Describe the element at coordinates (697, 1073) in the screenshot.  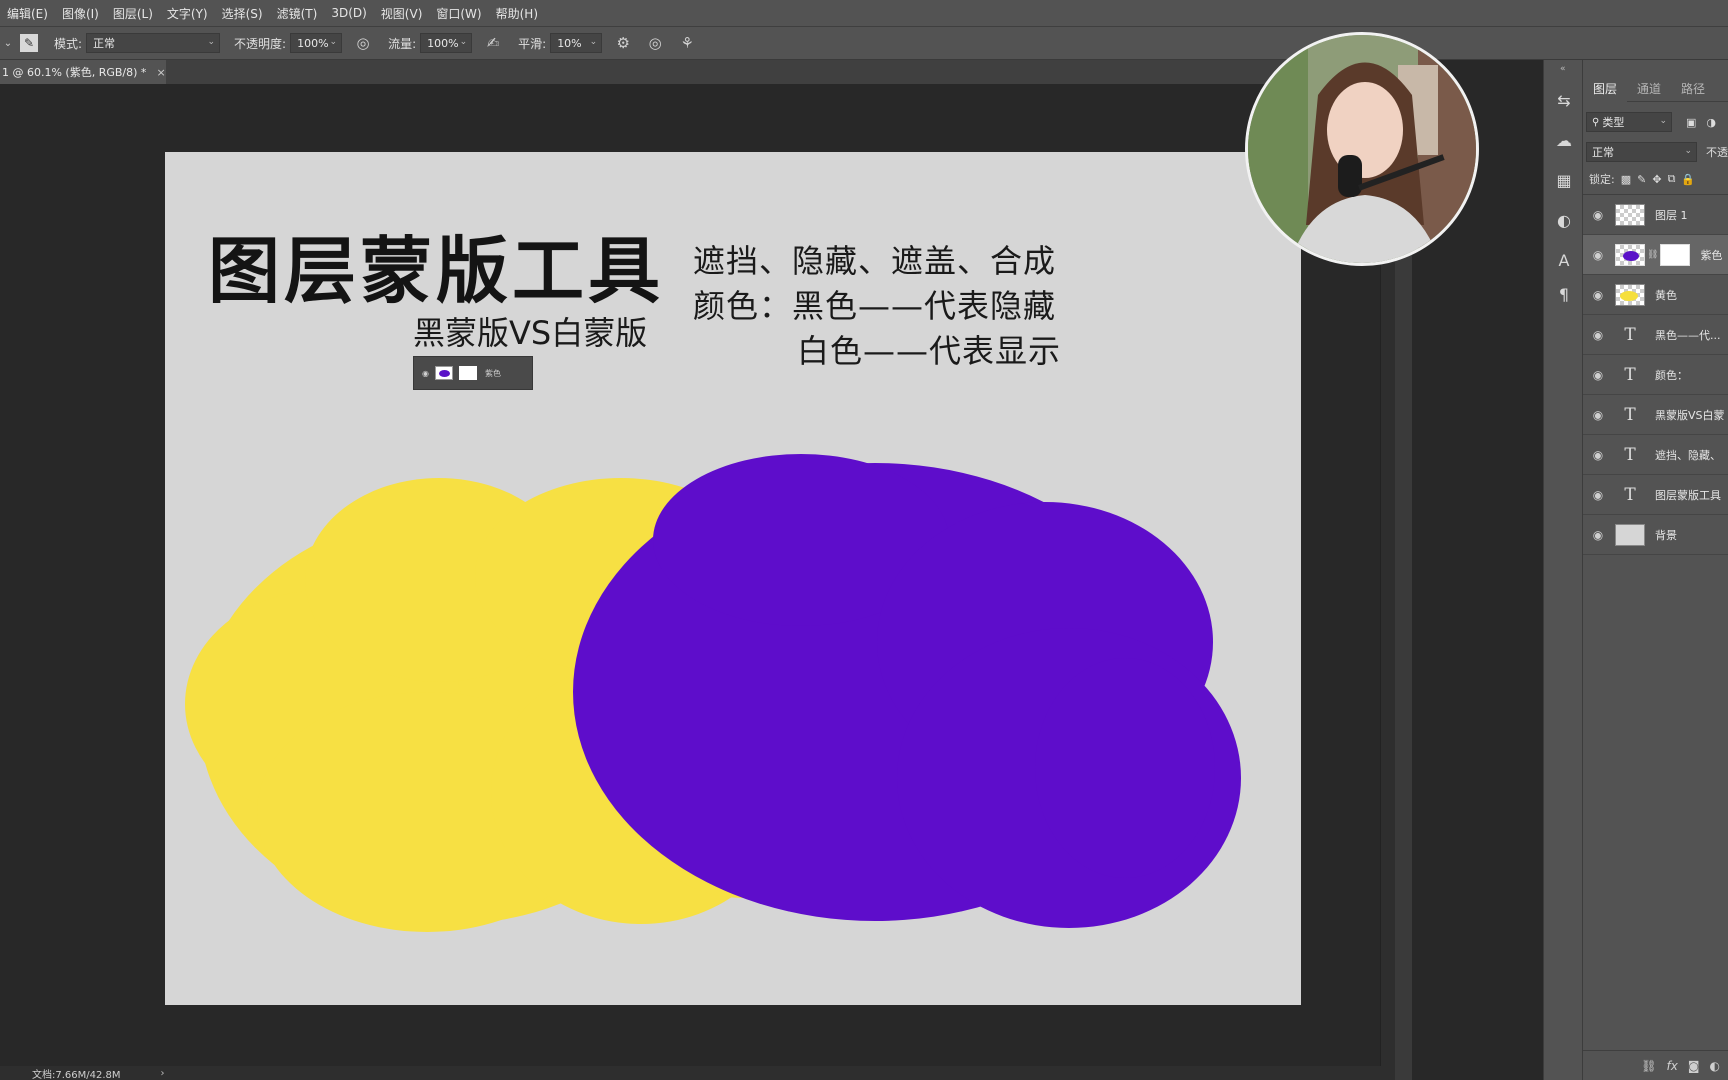
I see `status-bar: 文档:7.66M/42.8M ›` at that location.